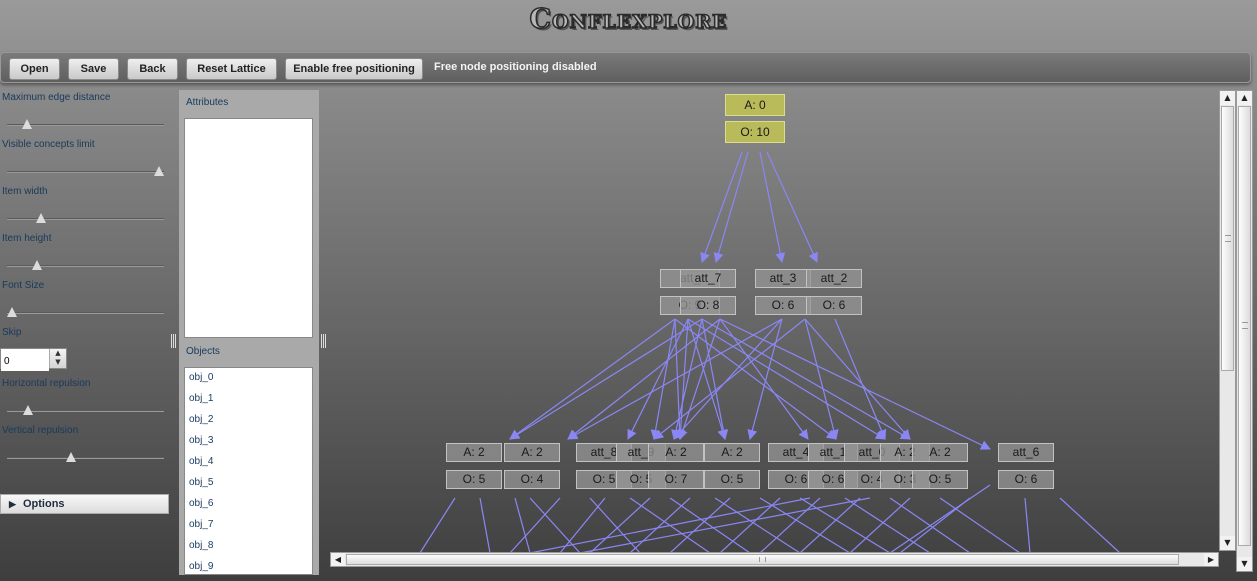 The image size is (1257, 581). Describe the element at coordinates (159, 171) in the screenshot. I see `visible-limit-slider-thumb` at that location.